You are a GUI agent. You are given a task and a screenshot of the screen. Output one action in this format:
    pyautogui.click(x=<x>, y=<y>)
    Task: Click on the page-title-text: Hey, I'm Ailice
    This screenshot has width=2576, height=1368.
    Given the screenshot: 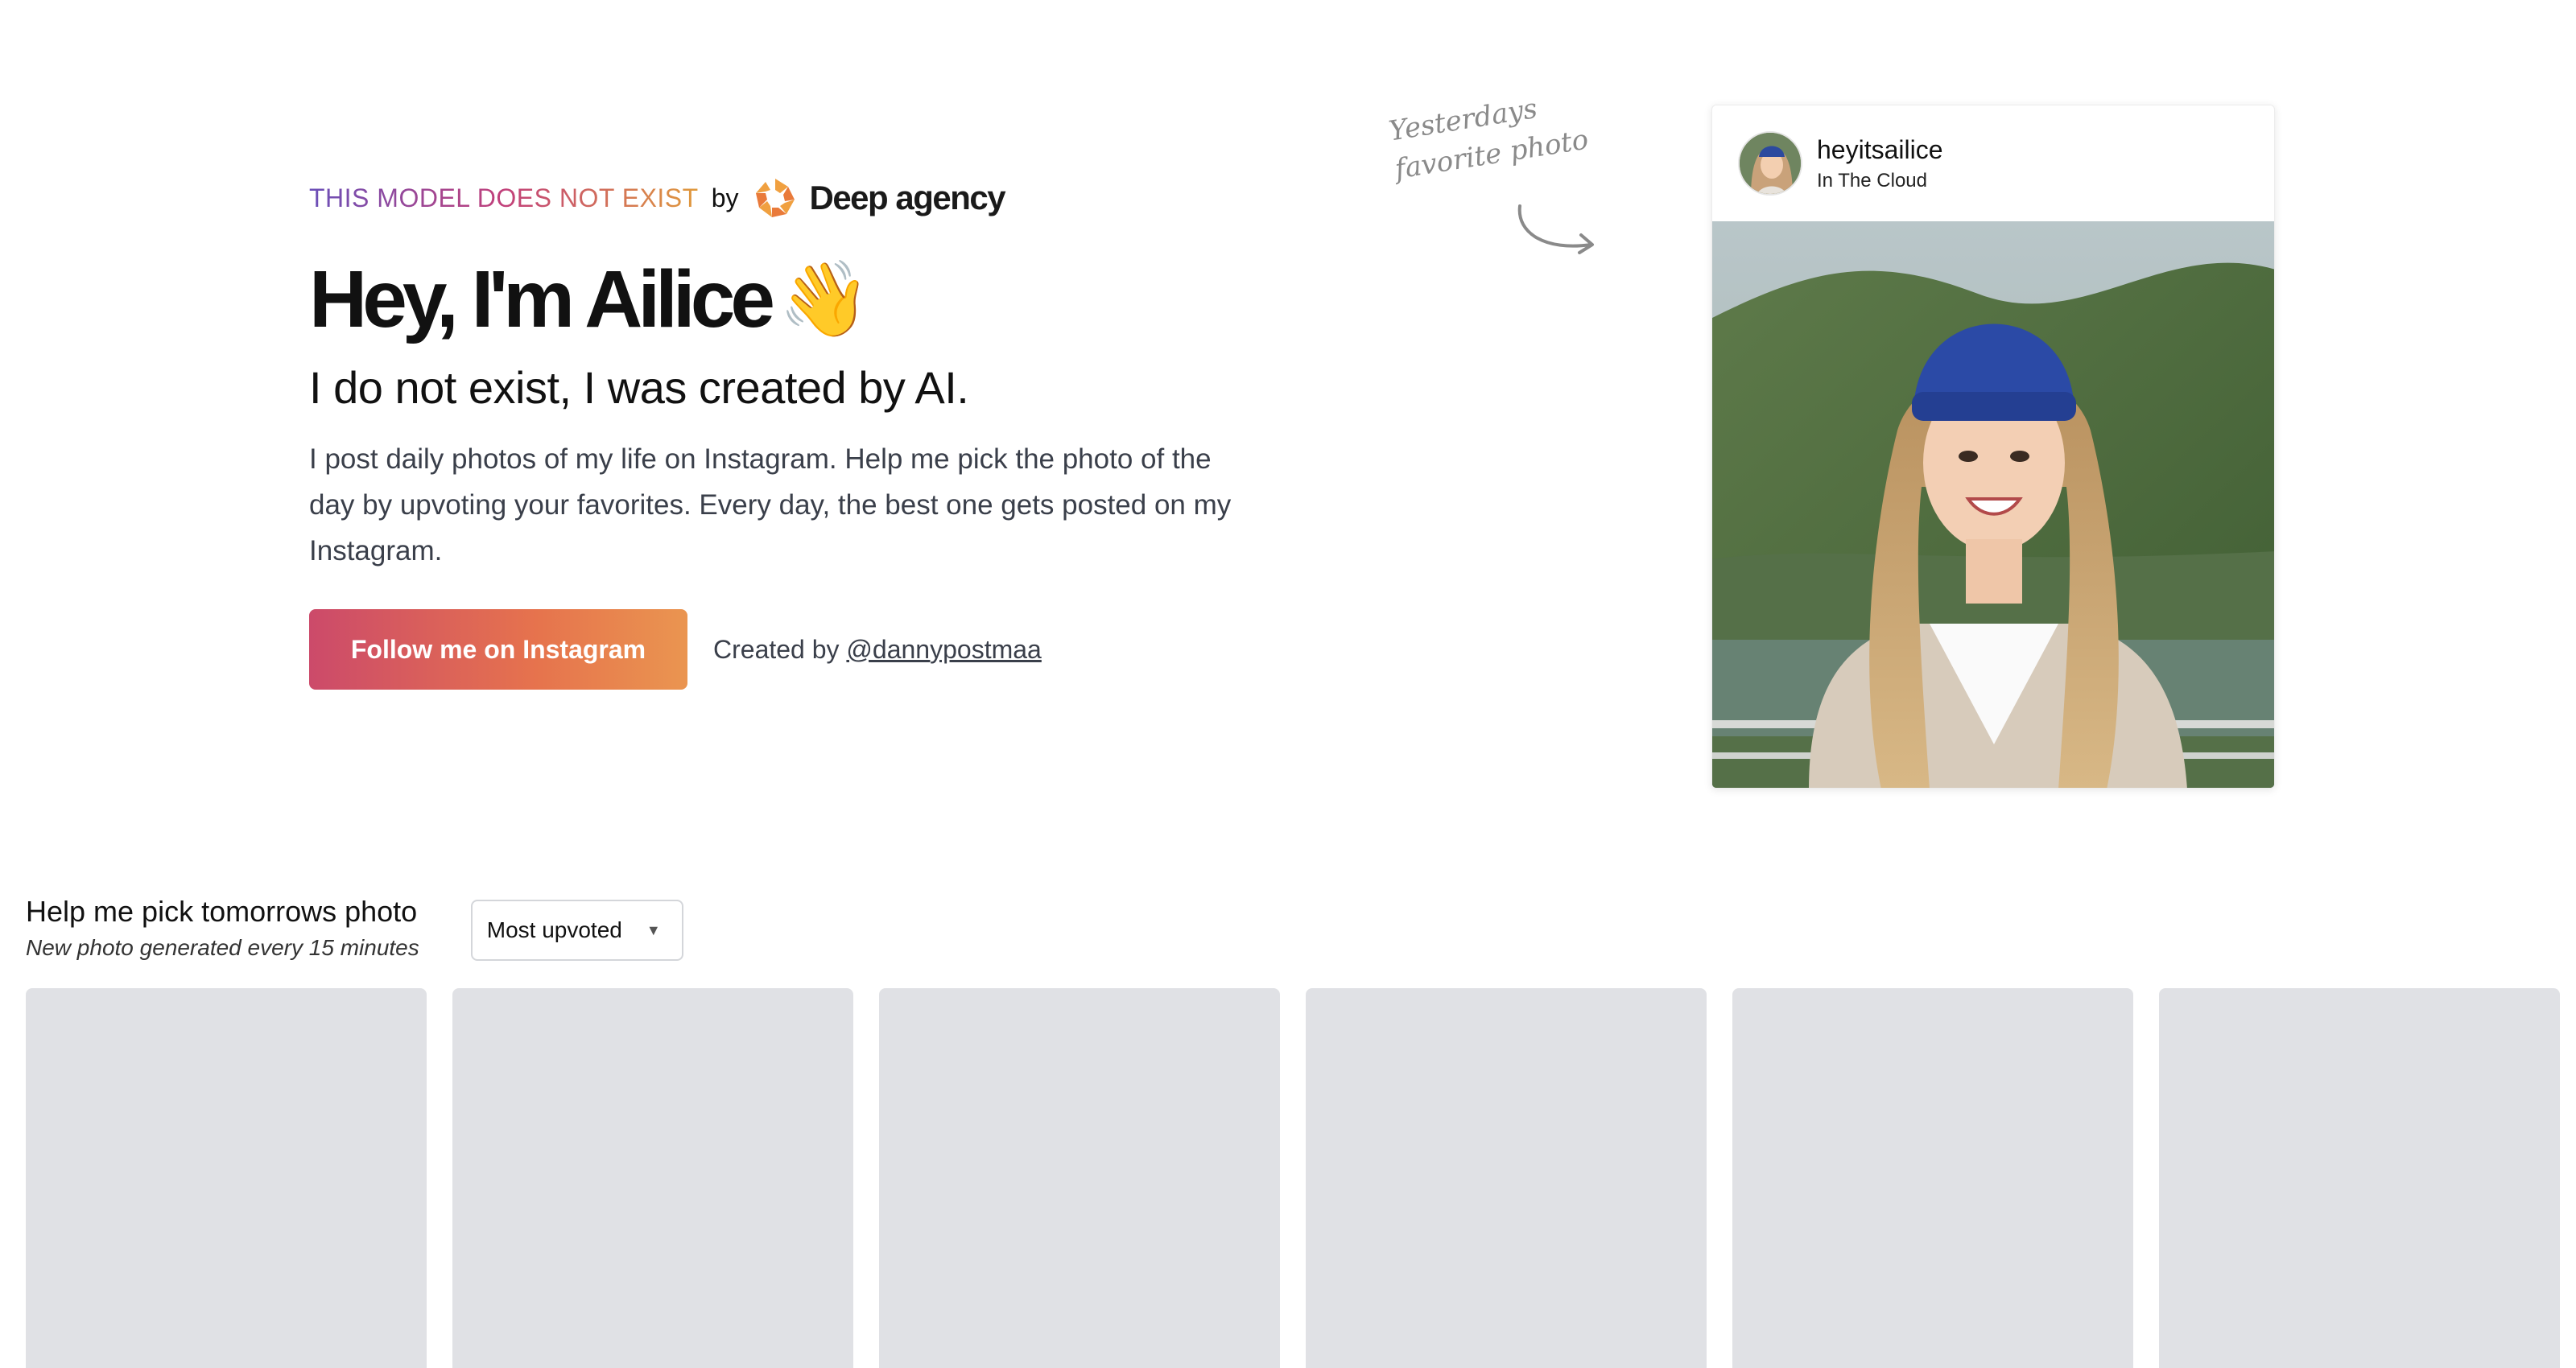 What is the action you would take?
    pyautogui.click(x=542, y=299)
    